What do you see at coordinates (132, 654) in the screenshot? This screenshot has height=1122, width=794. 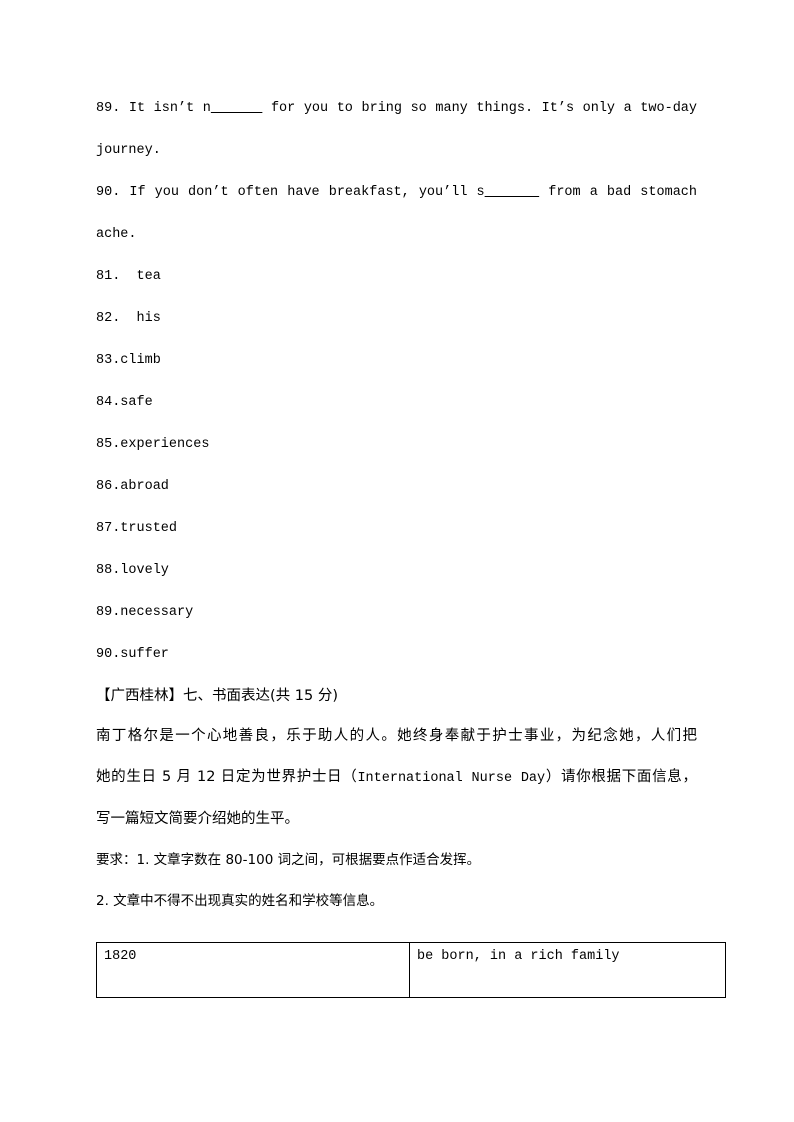 I see `answer-item-90: 90.suffer` at bounding box center [132, 654].